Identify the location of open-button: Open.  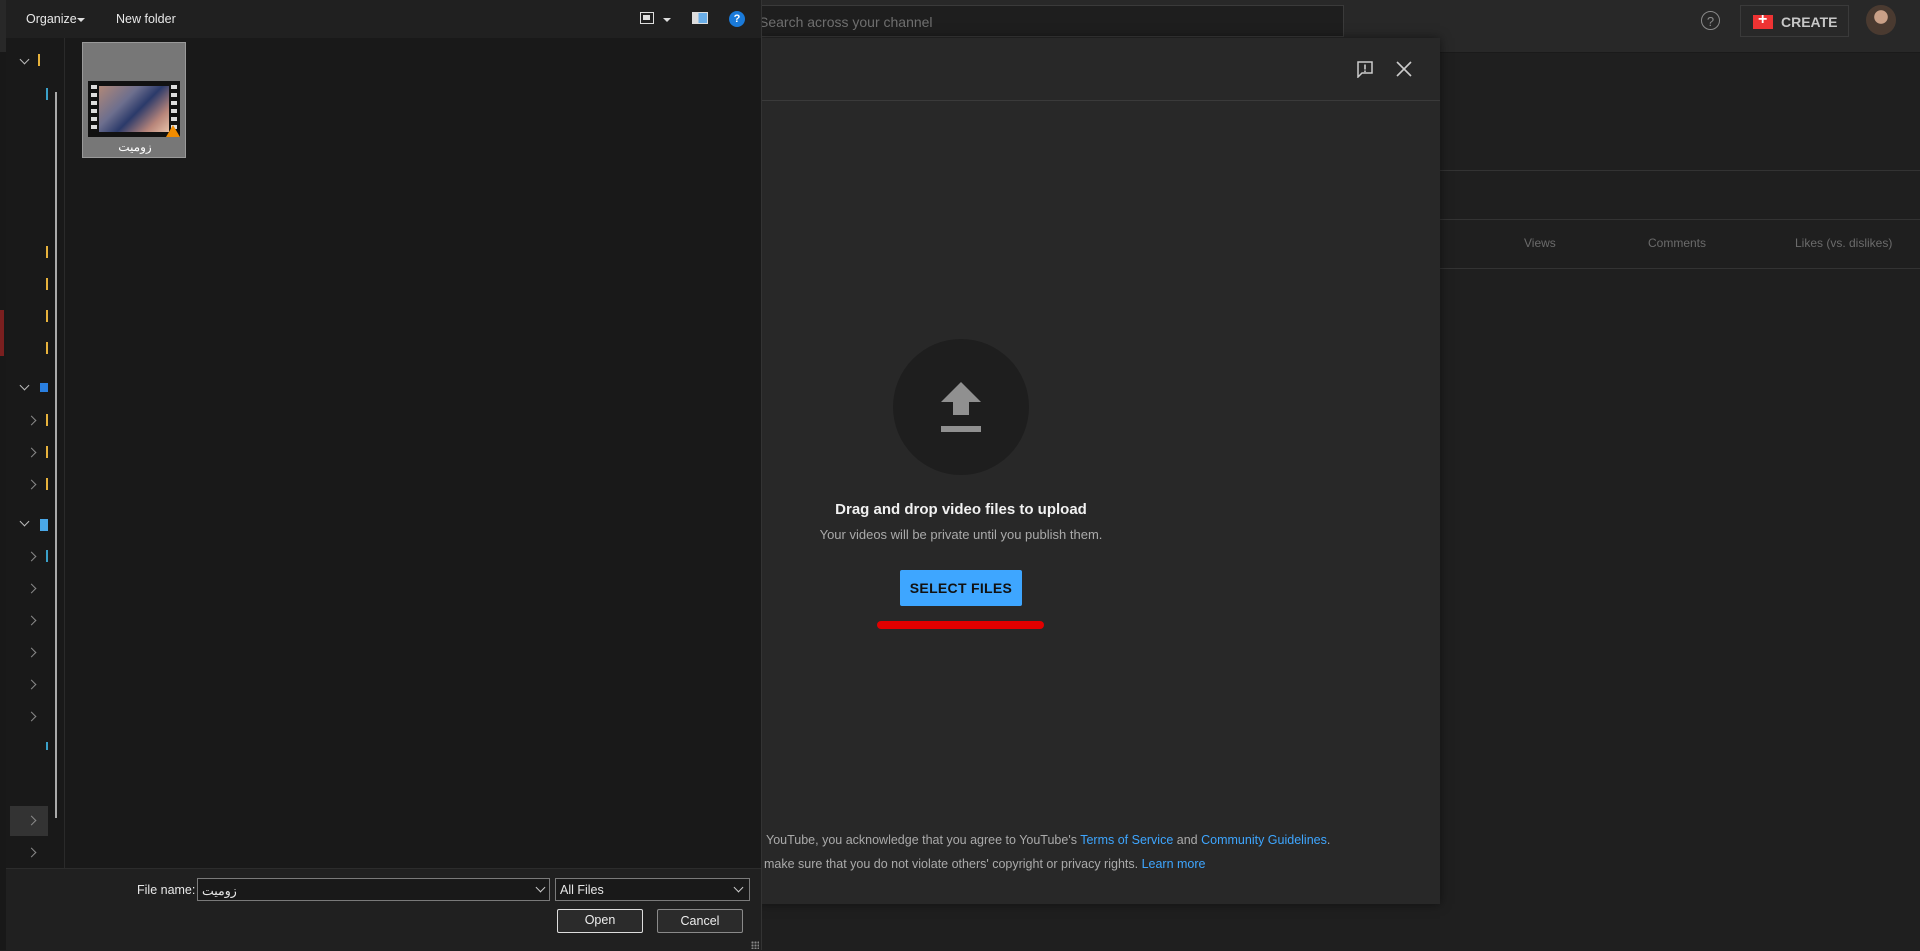
(600, 921).